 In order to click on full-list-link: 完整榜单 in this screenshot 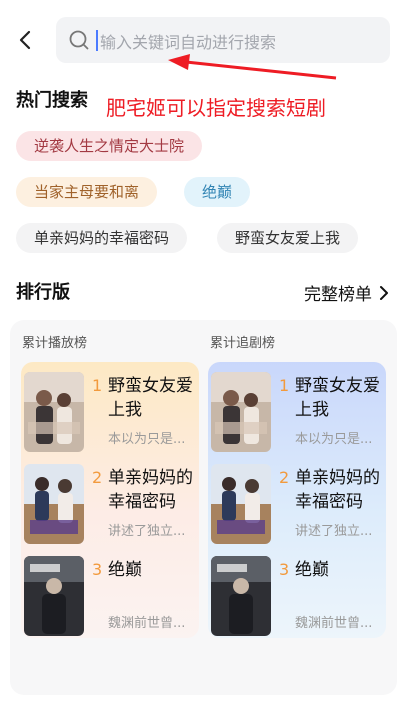, I will do `click(347, 292)`.